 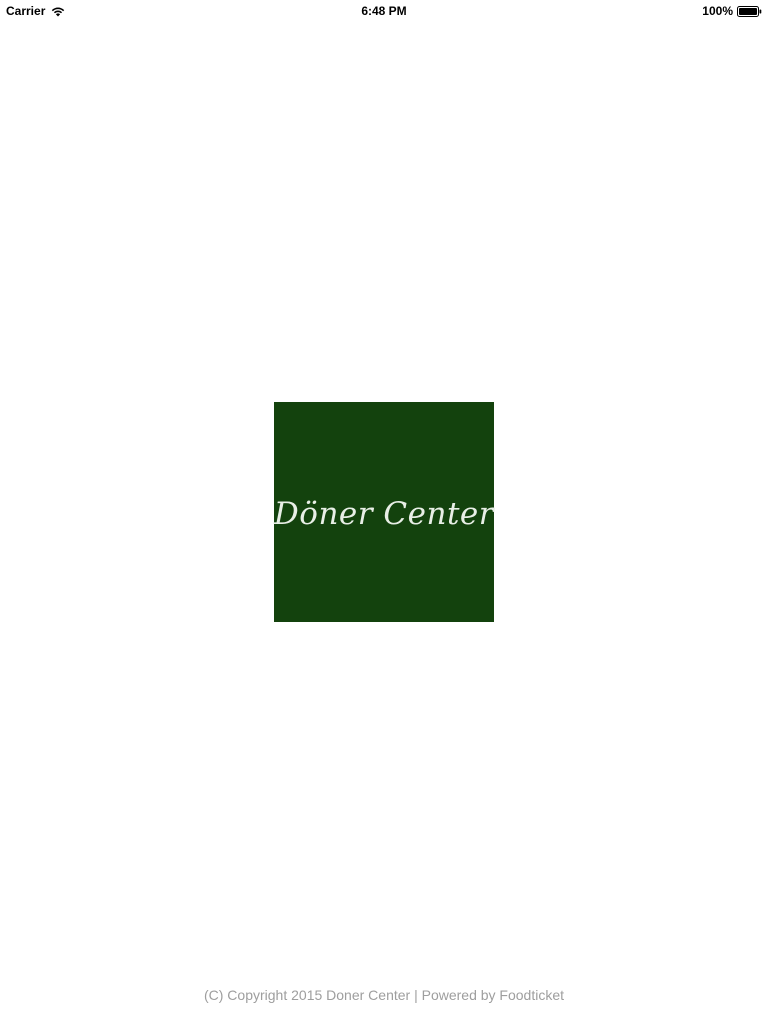 I want to click on status-bar: Carrier 6:48 PM 100%, so click(x=384, y=10).